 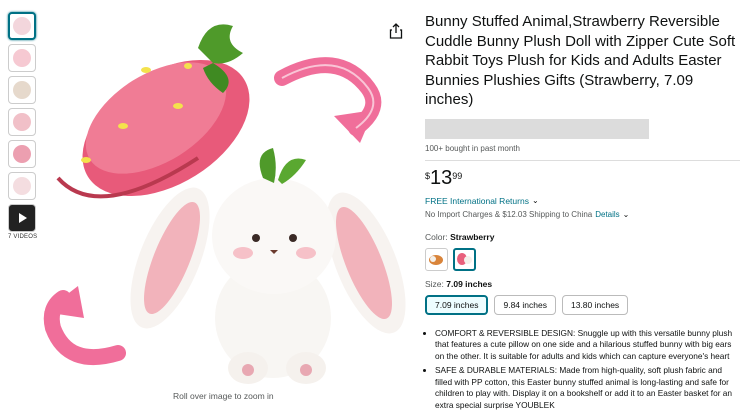 I want to click on swatch-strawberry, so click(x=464, y=259).